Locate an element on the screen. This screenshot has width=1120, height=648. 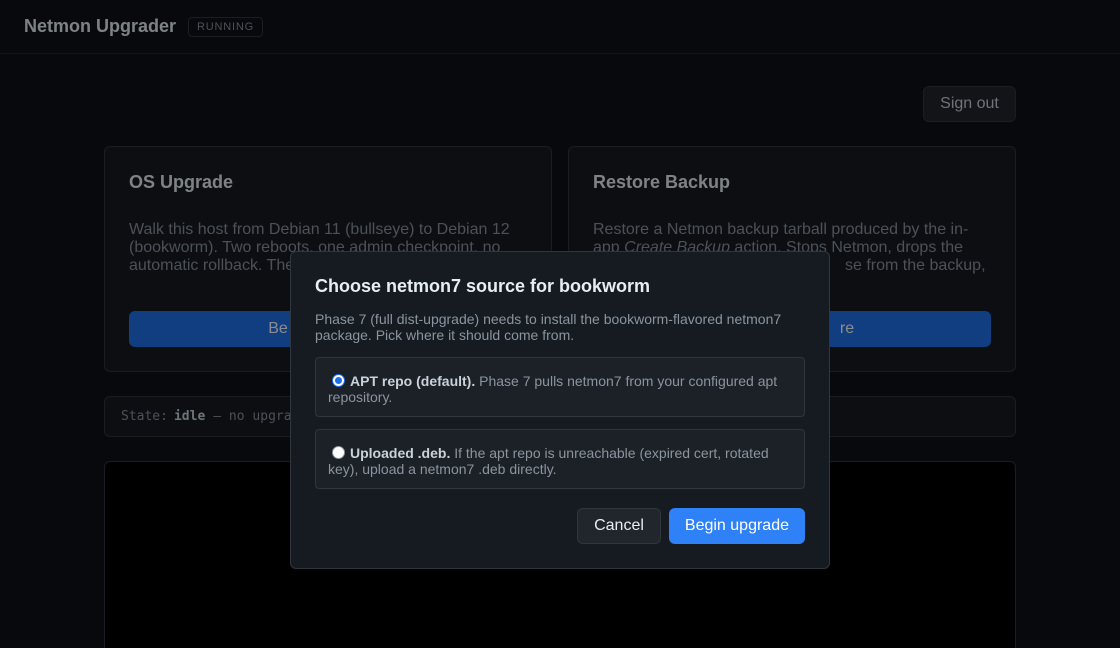
dialog-title: Choose netmon7 source for bookworm is located at coordinates (483, 286).